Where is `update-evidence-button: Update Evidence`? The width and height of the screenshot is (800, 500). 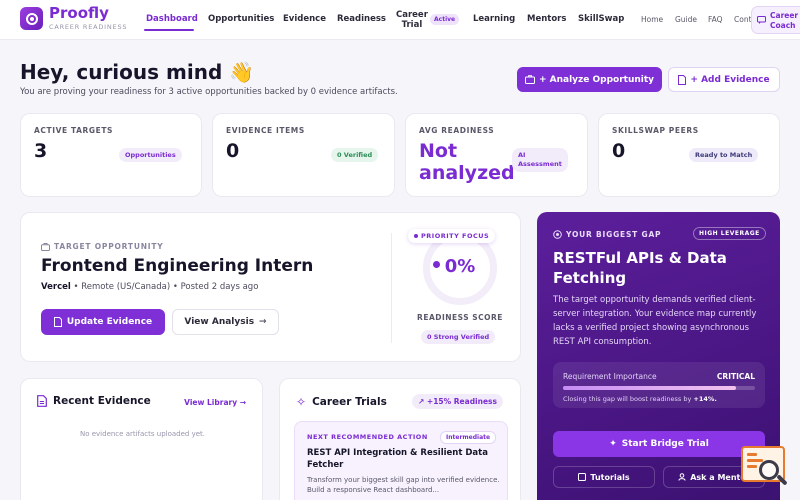
update-evidence-button: Update Evidence is located at coordinates (103, 322).